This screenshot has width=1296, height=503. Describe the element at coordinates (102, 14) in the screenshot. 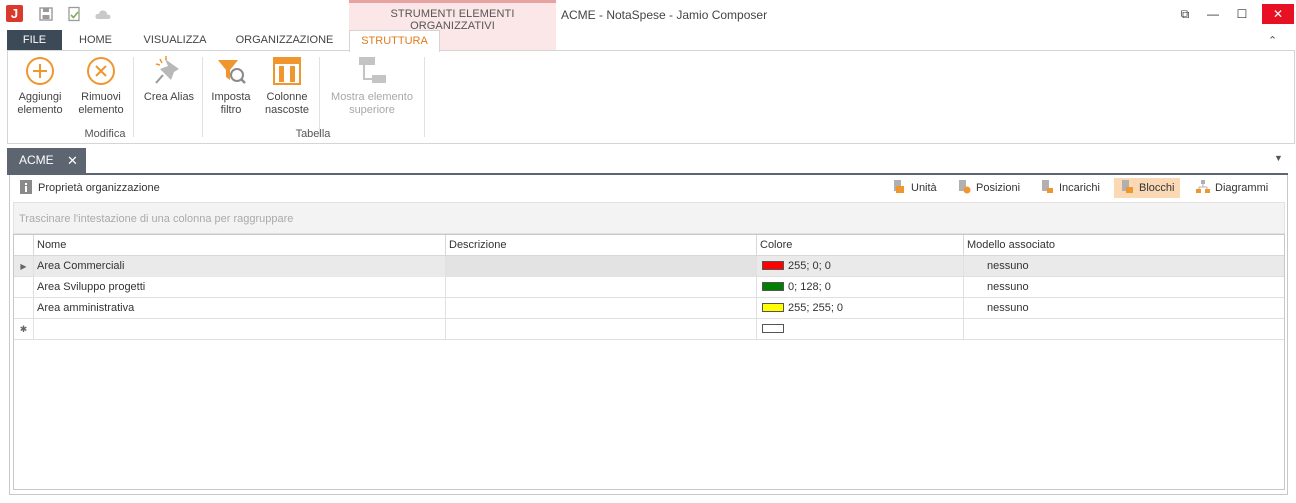

I see `cloud-icon` at that location.